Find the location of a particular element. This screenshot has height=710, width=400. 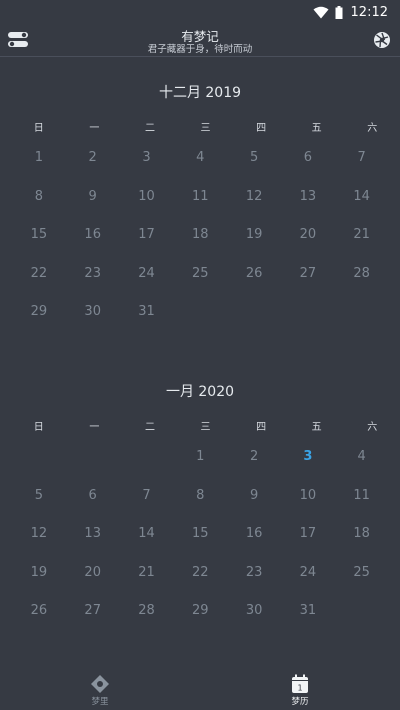

bottom-nav: 梦里 1 梦历 is located at coordinates (200, 690).